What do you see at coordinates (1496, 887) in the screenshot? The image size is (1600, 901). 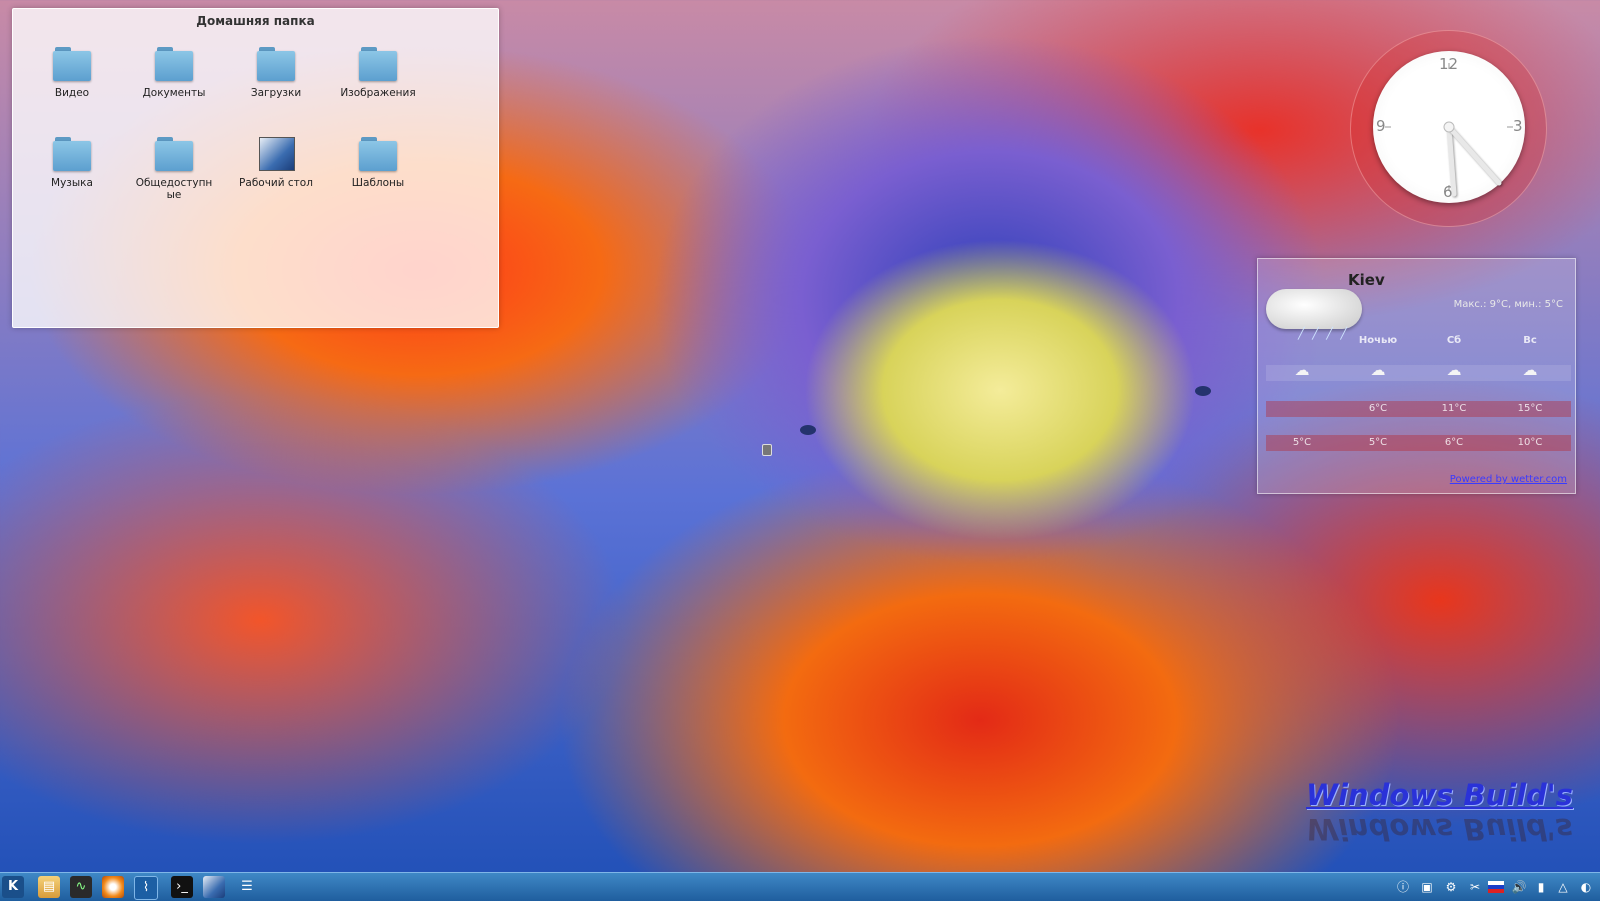 I see `keyboard-layout-flag-icon` at bounding box center [1496, 887].